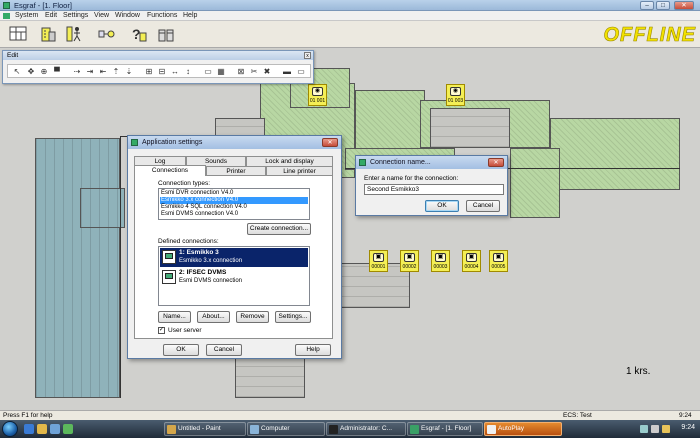  I want to click on bar-icon: ▬, so click(287, 72).